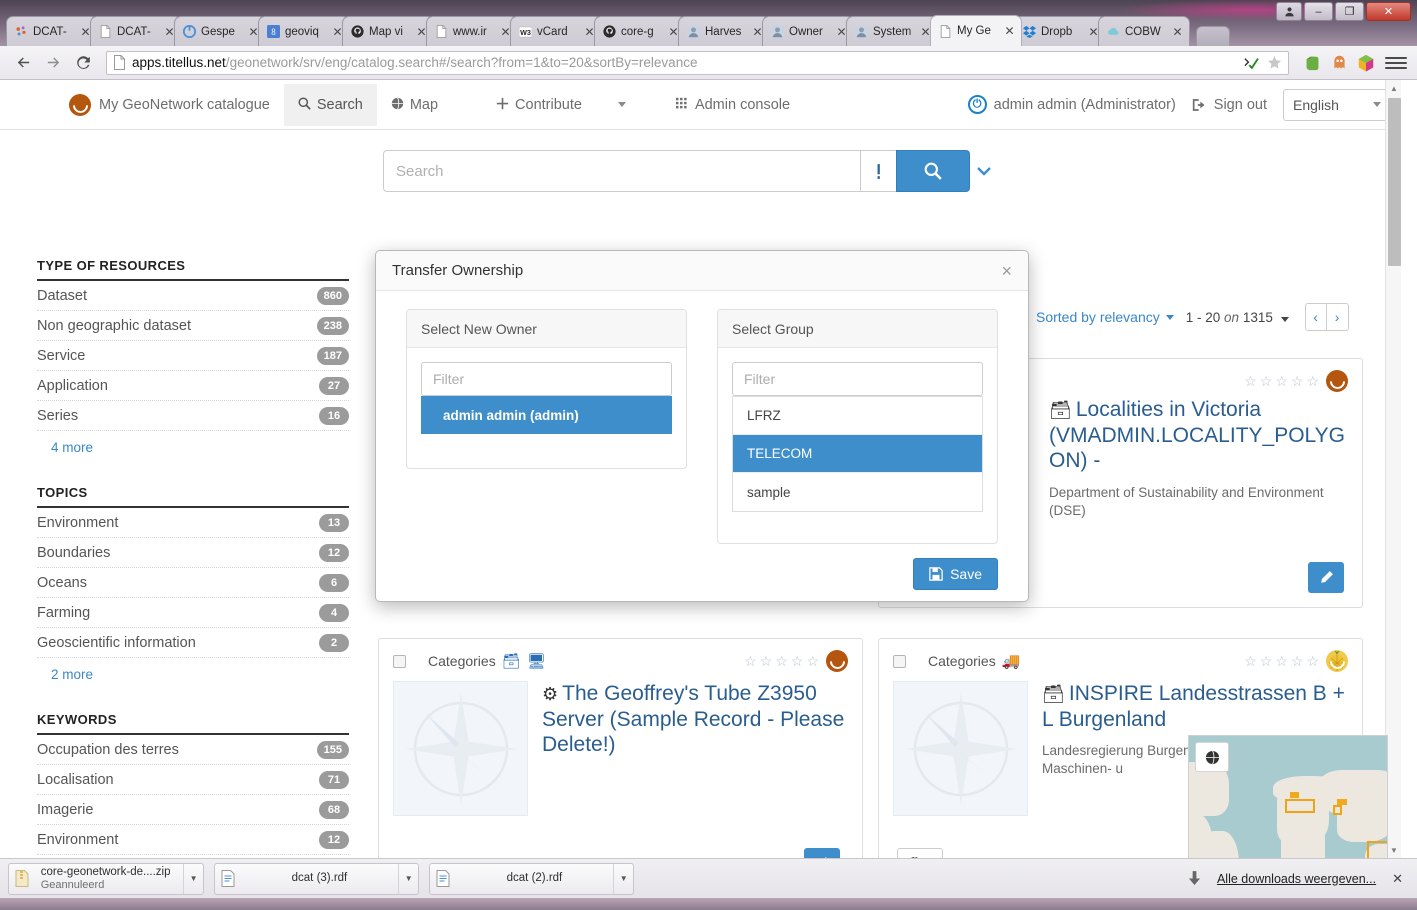  Describe the element at coordinates (414, 105) in the screenshot. I see `nav-item-map: Map` at that location.